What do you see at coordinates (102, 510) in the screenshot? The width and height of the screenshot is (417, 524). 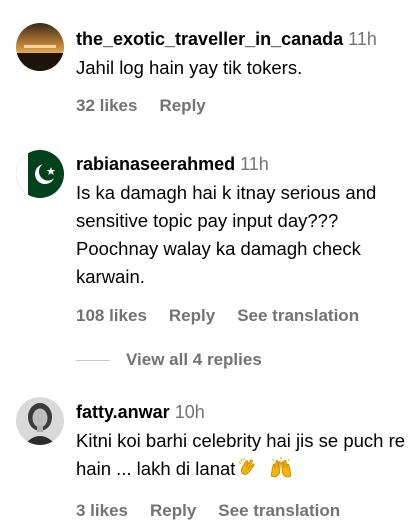 I see `likes-count: 3 likes` at bounding box center [102, 510].